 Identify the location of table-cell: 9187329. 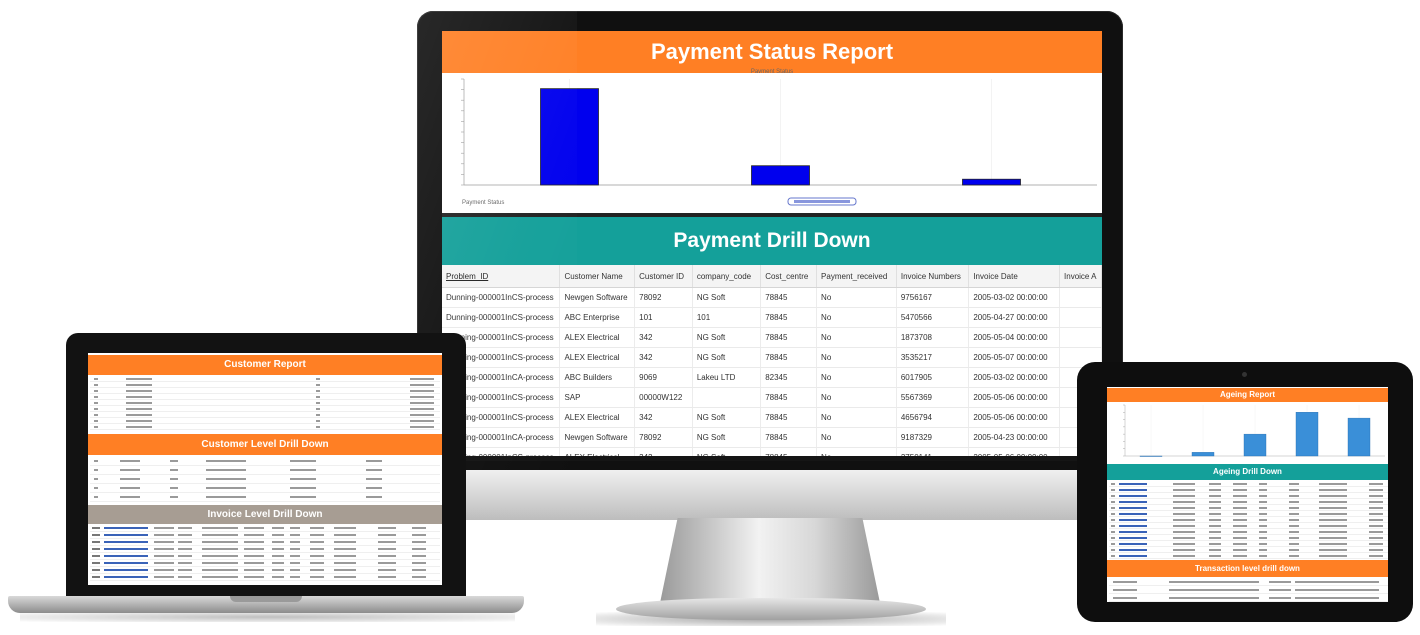
(933, 437).